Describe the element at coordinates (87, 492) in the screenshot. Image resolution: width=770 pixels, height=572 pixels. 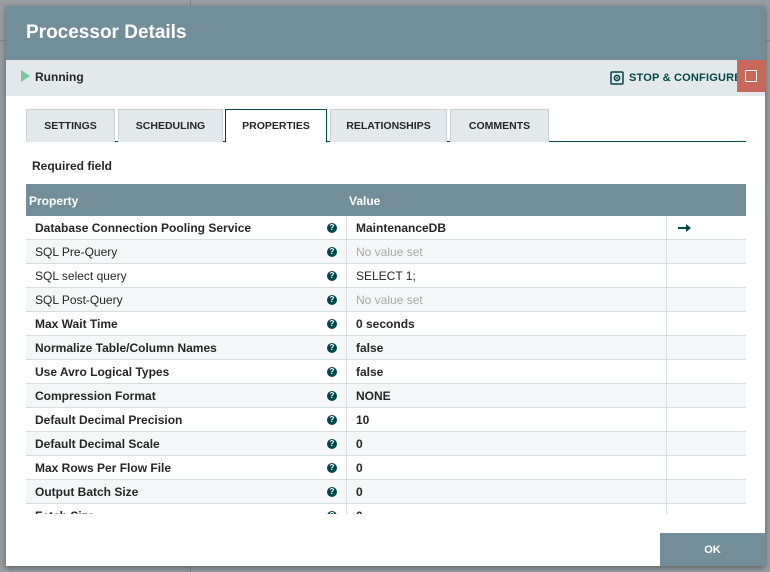
I see `property-name: Output Batch Size` at that location.